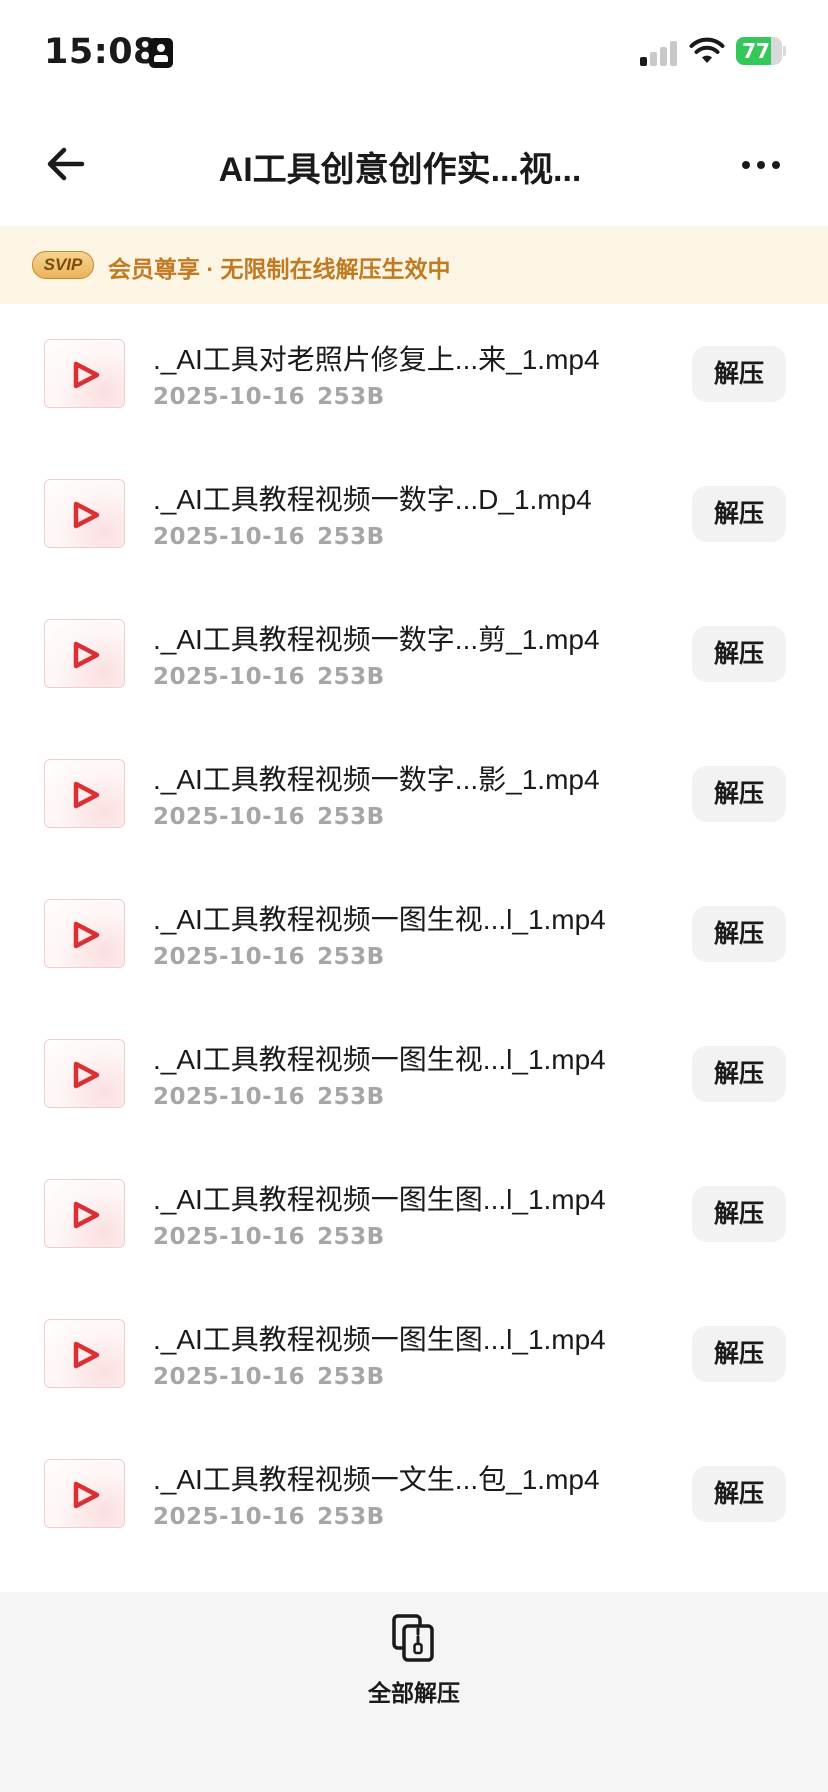 This screenshot has height=1792, width=828. What do you see at coordinates (707, 50) in the screenshot?
I see `wifi-icon` at bounding box center [707, 50].